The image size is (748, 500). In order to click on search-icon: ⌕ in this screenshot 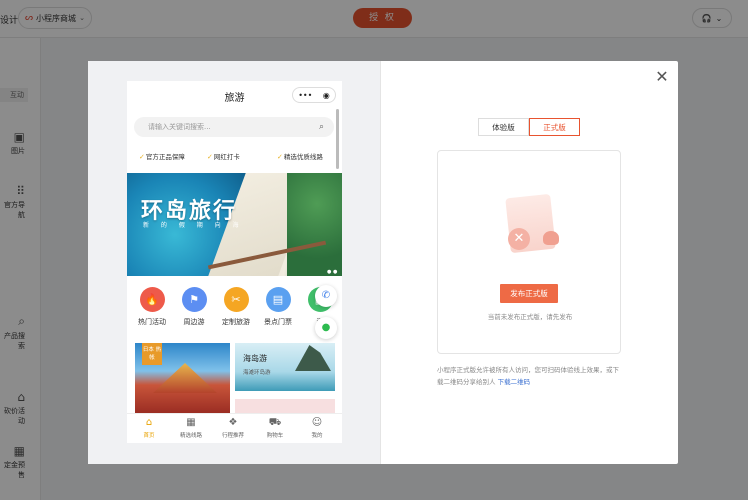, I will do `click(321, 127)`.